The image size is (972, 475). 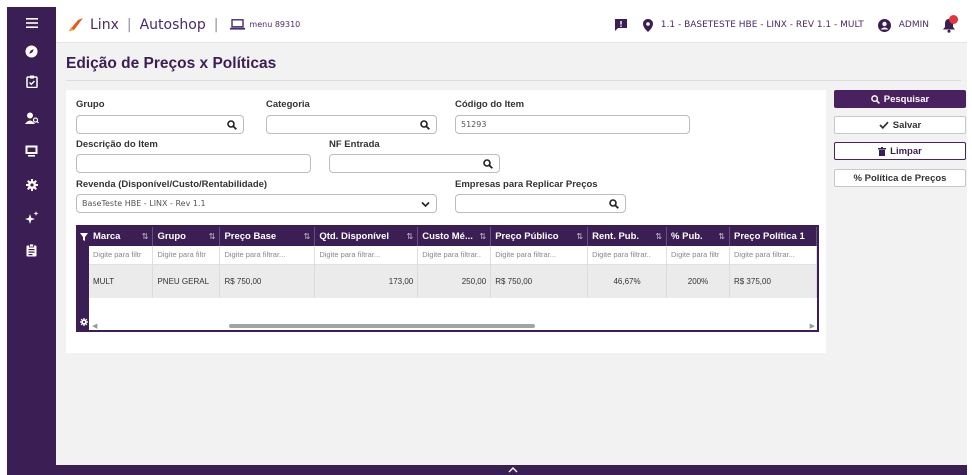 What do you see at coordinates (627, 236) in the screenshot?
I see `column-header: Rent. Pub. ⇅` at bounding box center [627, 236].